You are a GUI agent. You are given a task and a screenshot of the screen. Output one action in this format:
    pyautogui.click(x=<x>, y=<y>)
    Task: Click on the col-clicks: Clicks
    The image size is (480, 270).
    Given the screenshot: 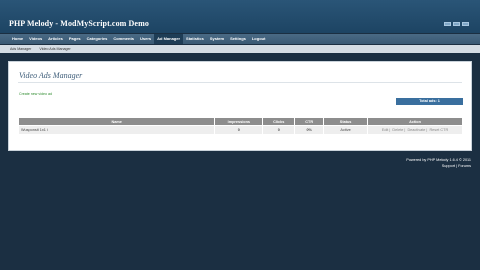 What is the action you would take?
    pyautogui.click(x=279, y=121)
    